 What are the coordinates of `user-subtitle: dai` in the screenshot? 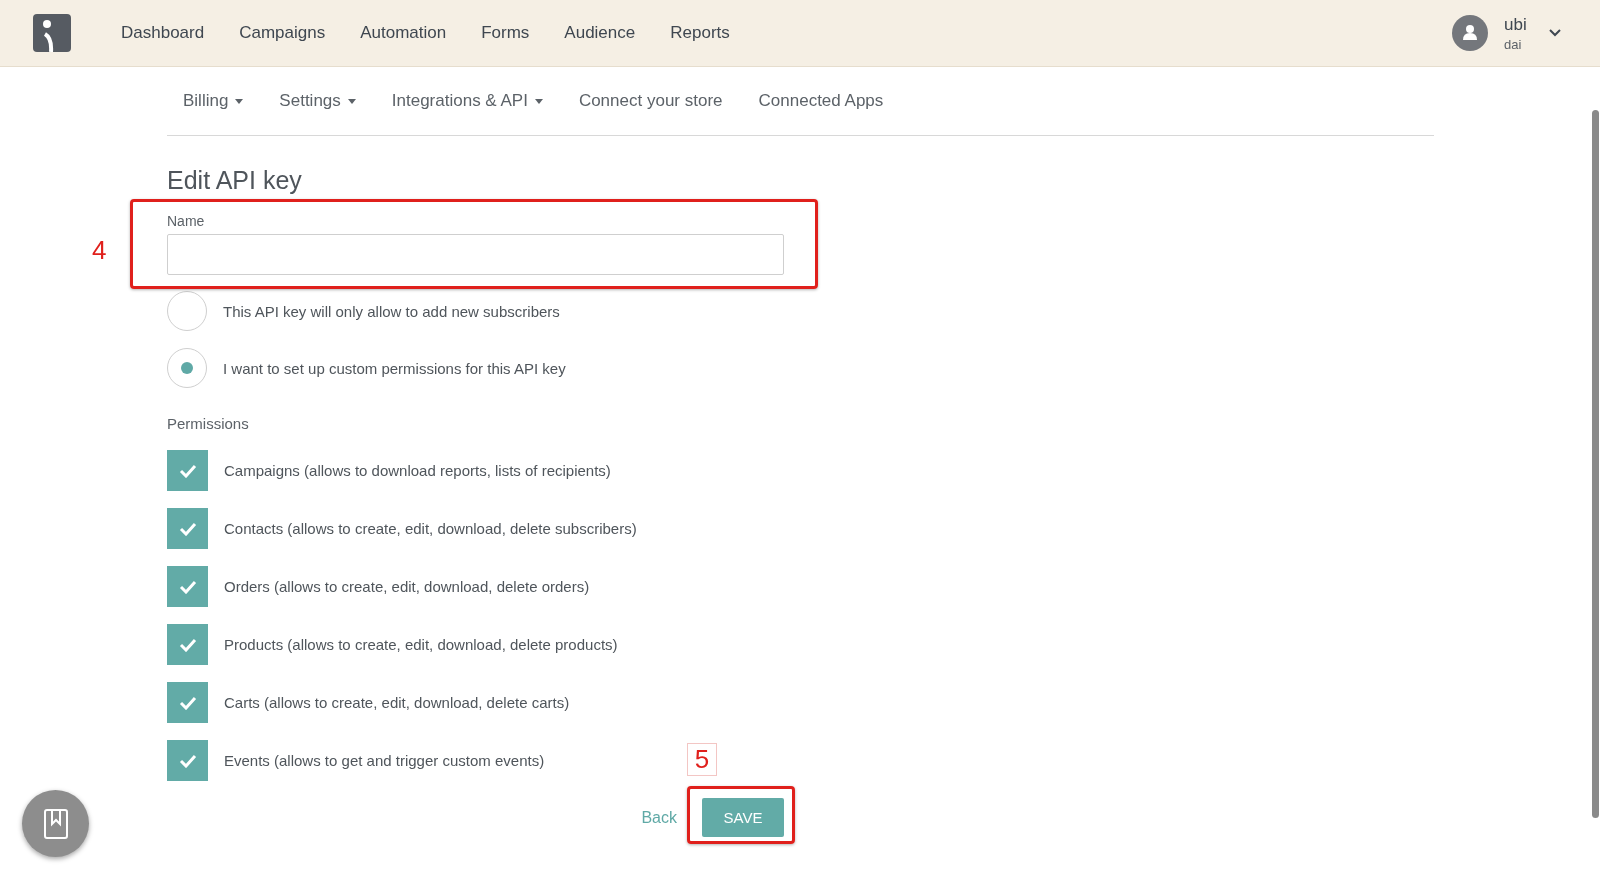 It's located at (1513, 44).